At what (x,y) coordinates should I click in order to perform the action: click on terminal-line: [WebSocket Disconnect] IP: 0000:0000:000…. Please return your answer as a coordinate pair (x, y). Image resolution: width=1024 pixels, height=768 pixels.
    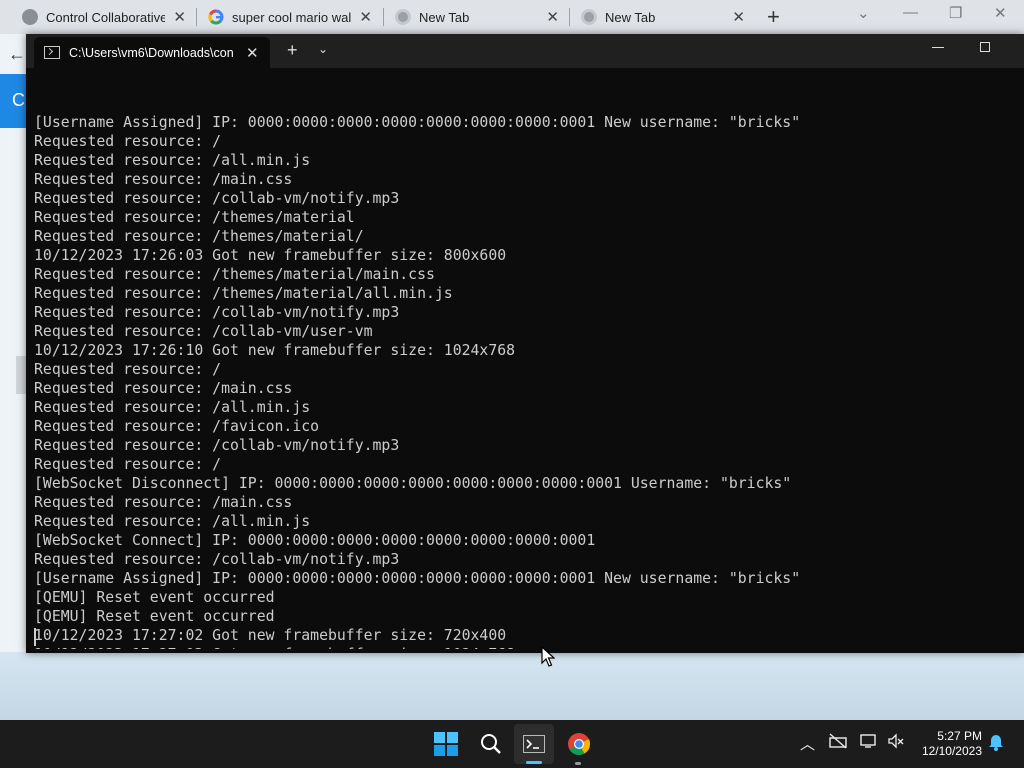
    Looking at the image, I should click on (413, 483).